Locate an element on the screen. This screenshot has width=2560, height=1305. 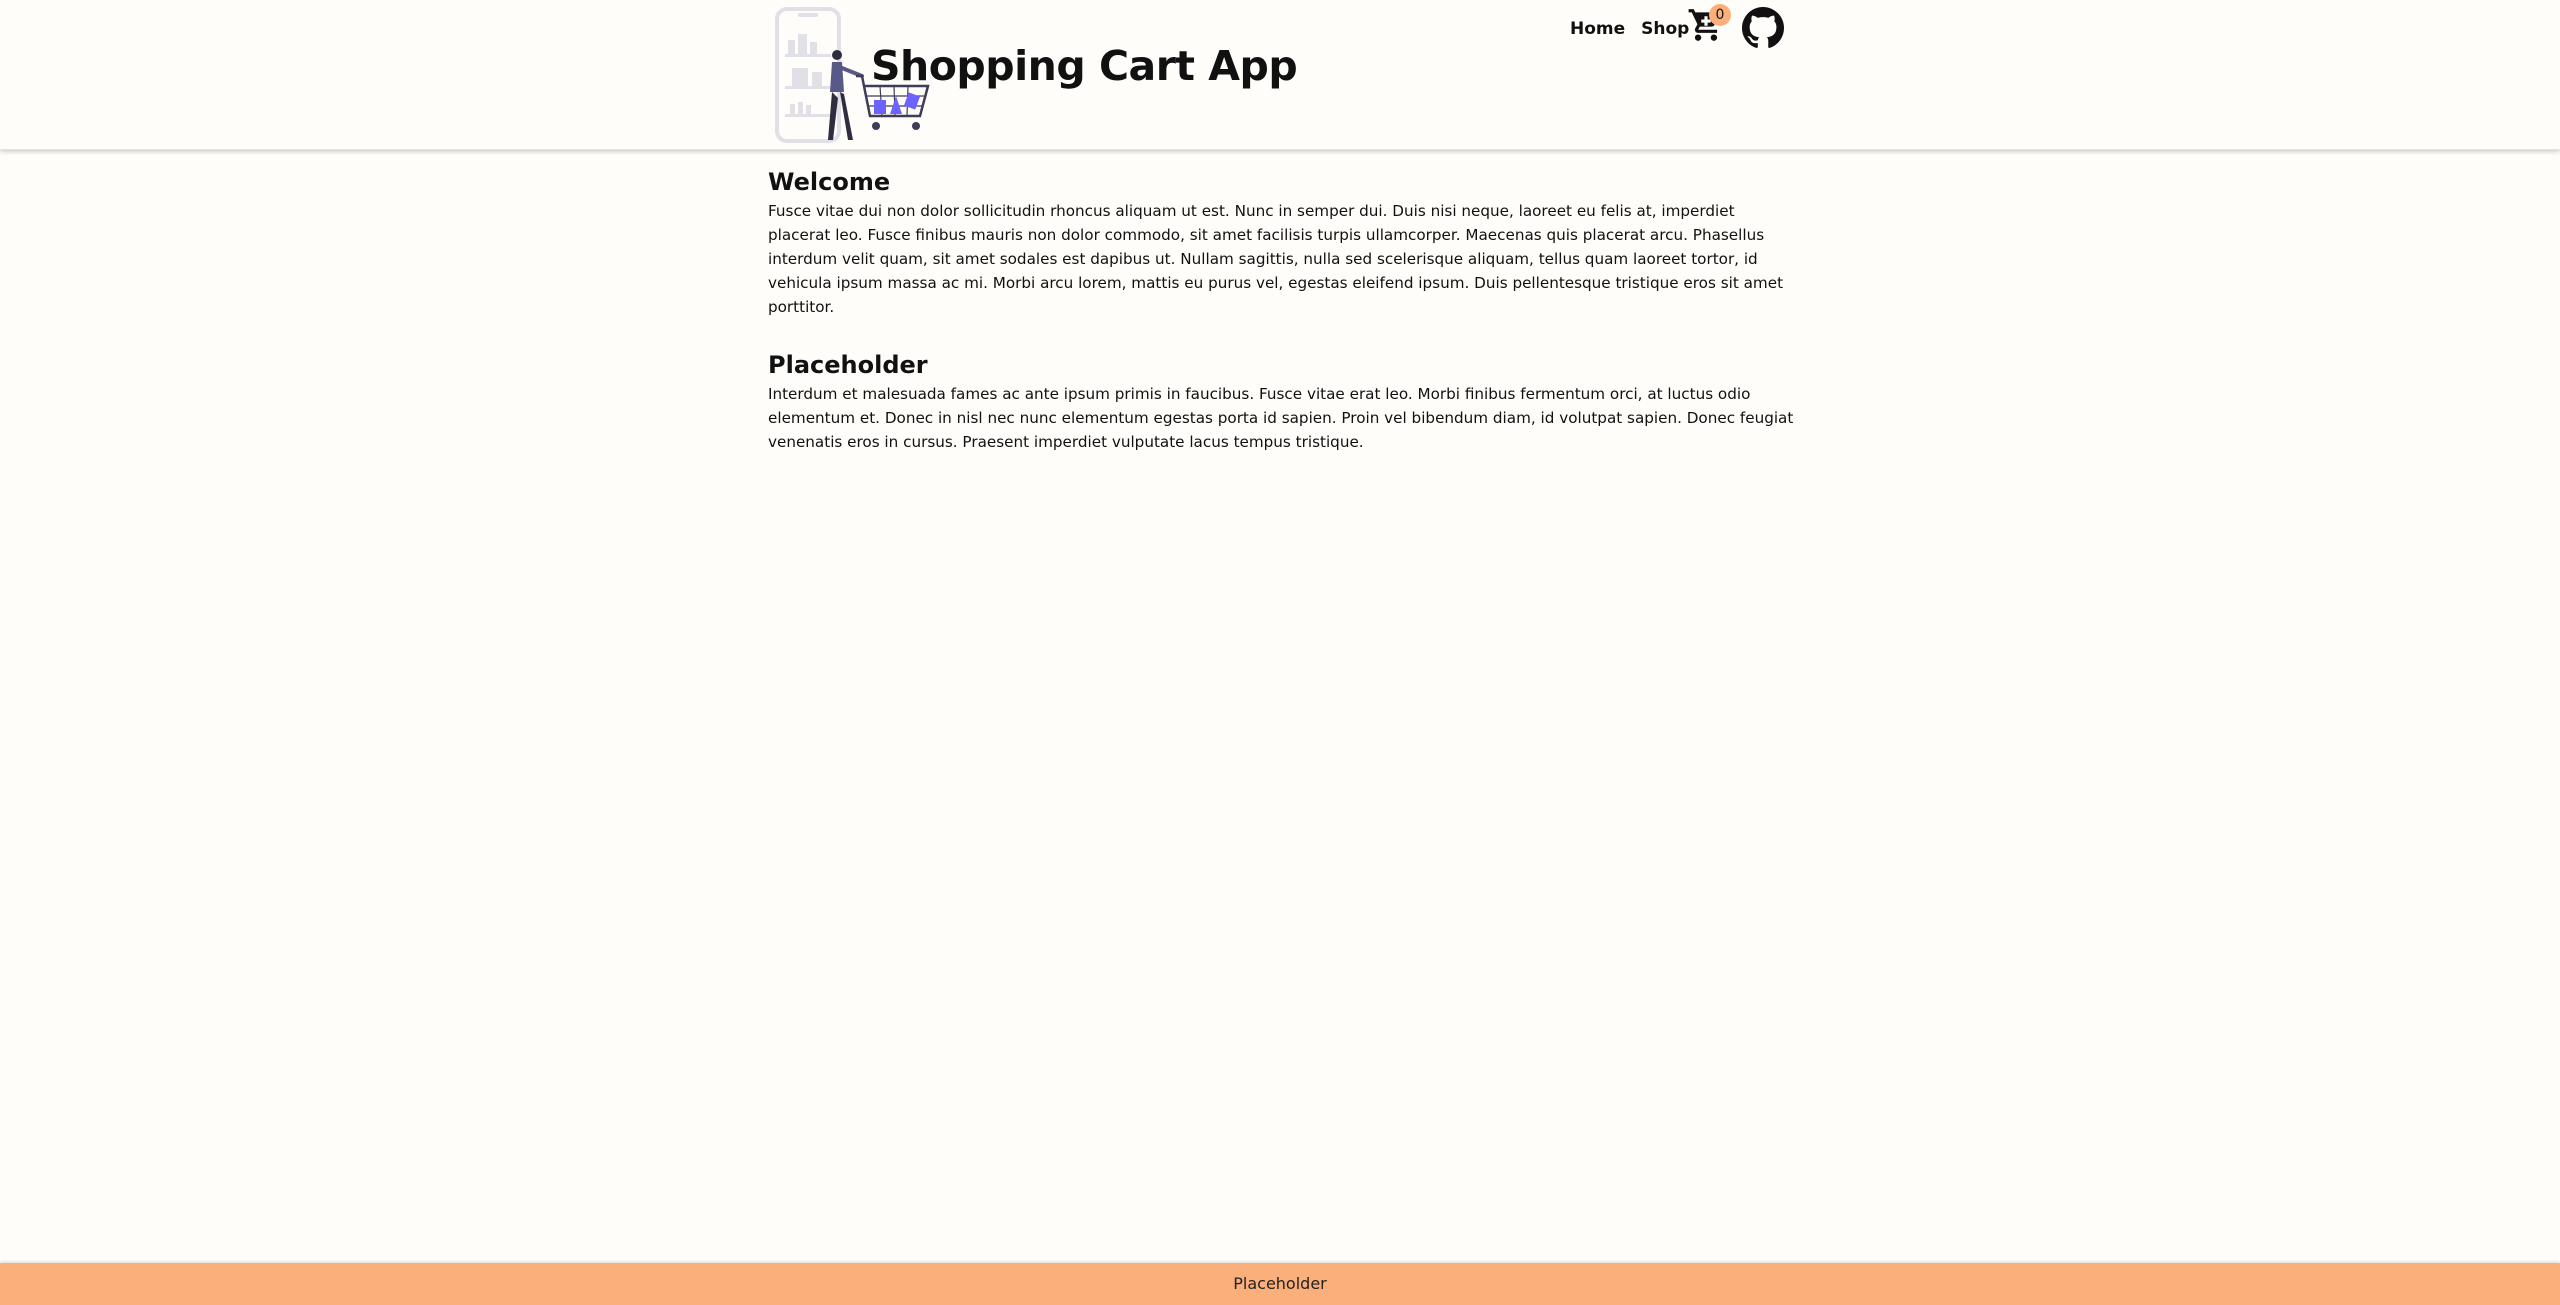
footer-text: Placeholder is located at coordinates (1280, 1283).